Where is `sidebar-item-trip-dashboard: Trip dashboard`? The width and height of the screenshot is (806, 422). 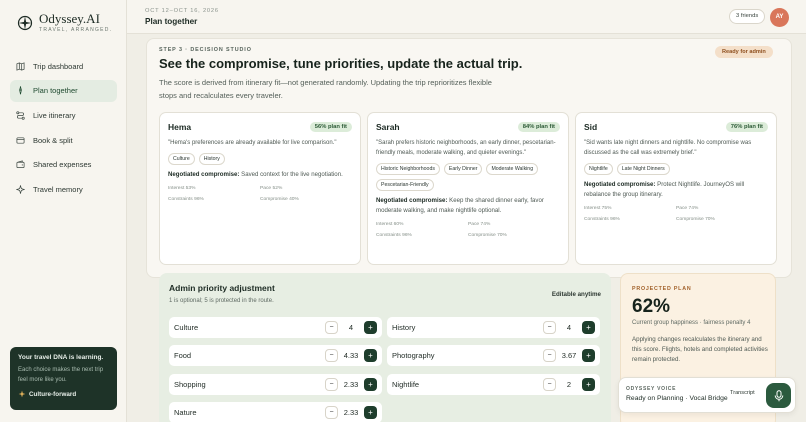
sidebar-item-trip-dashboard: Trip dashboard is located at coordinates (63, 66).